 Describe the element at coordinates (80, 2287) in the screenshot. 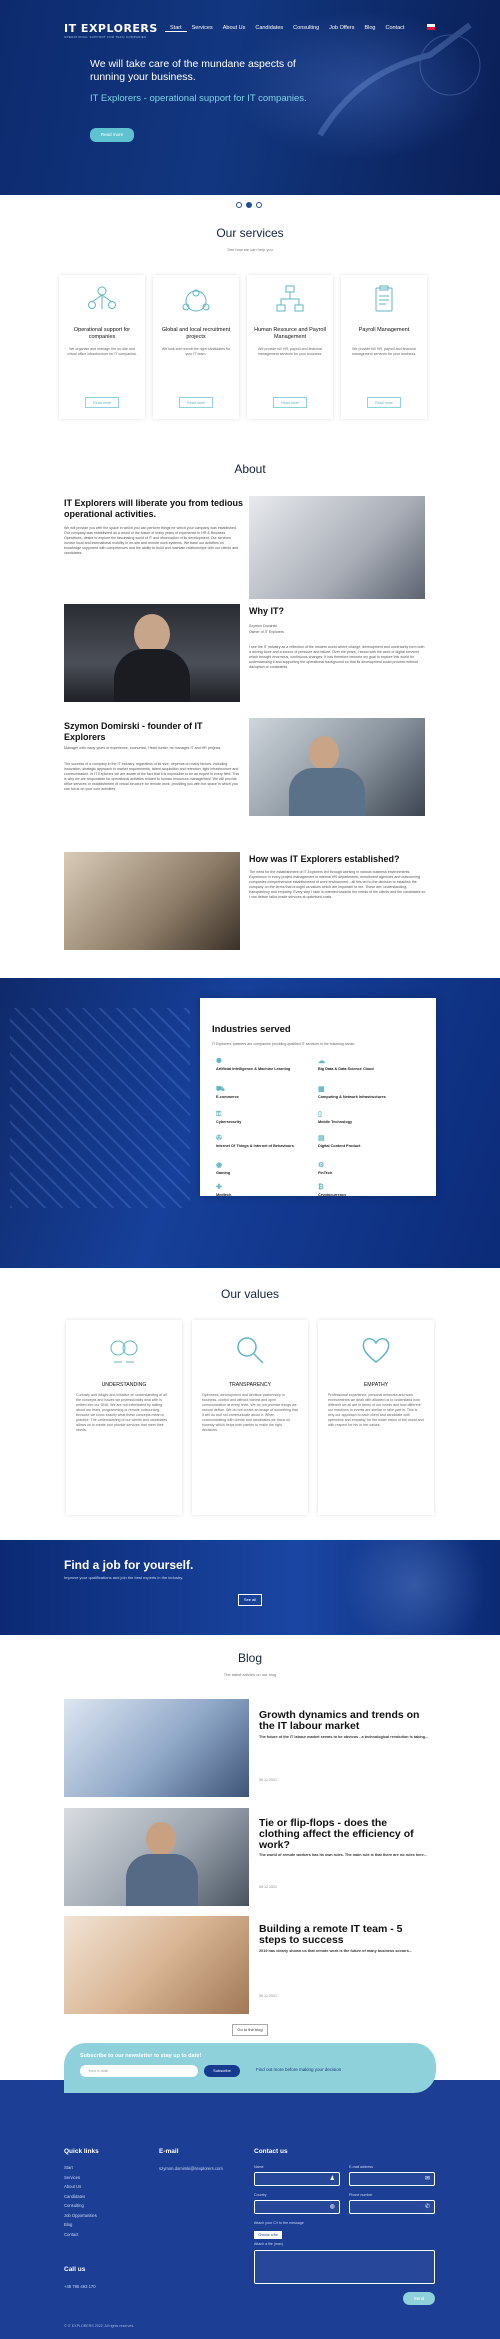

I see `footer-phone-link: +48 795 493 170` at that location.